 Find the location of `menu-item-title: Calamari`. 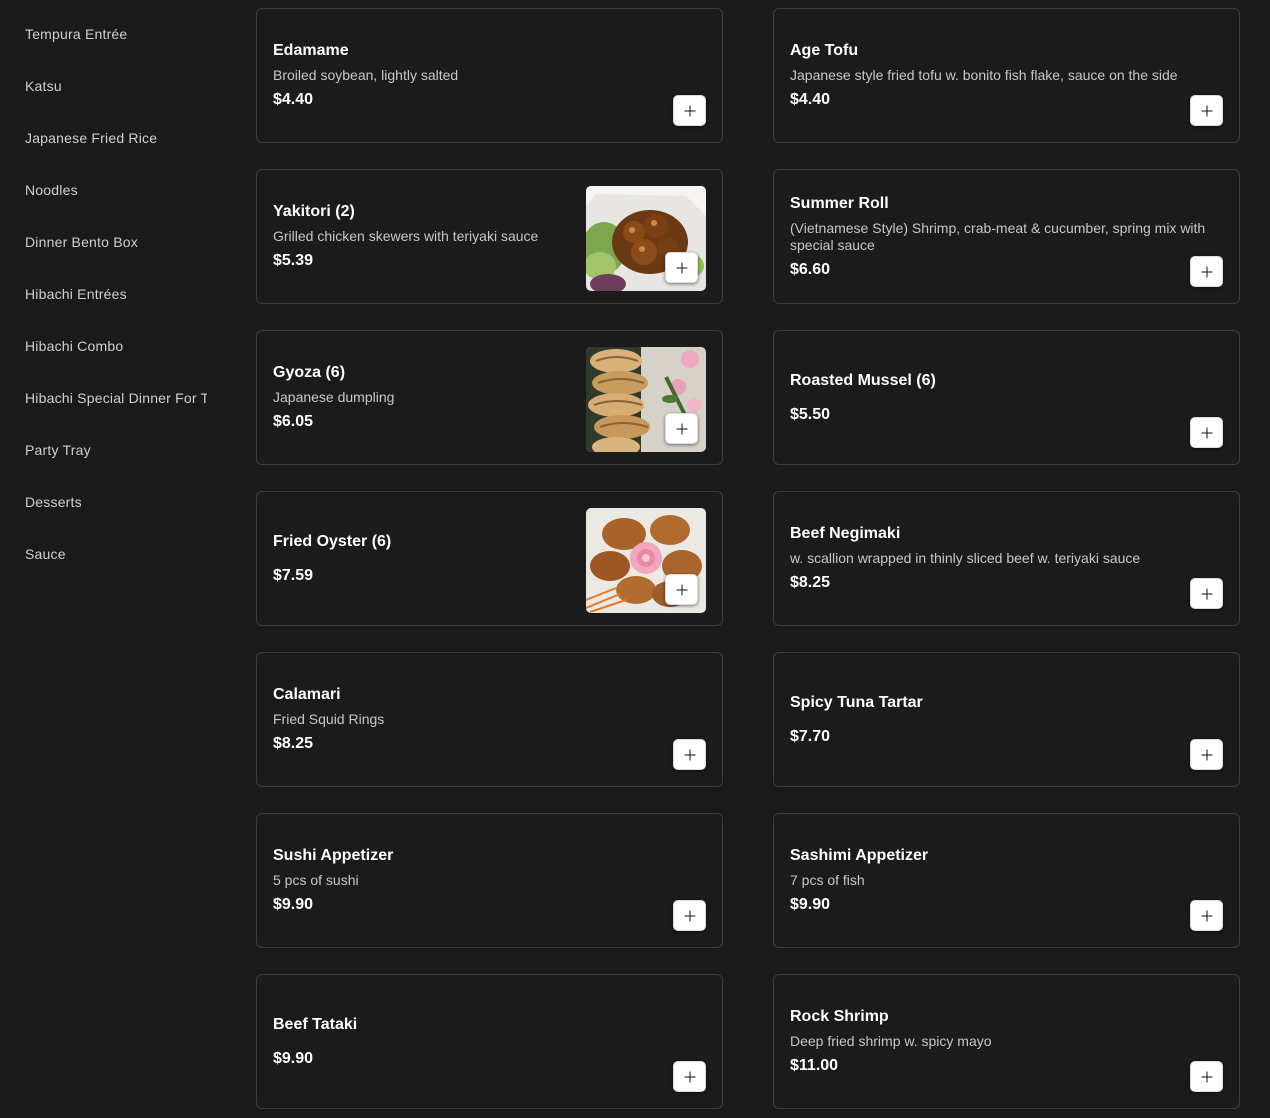

menu-item-title: Calamari is located at coordinates (307, 694).